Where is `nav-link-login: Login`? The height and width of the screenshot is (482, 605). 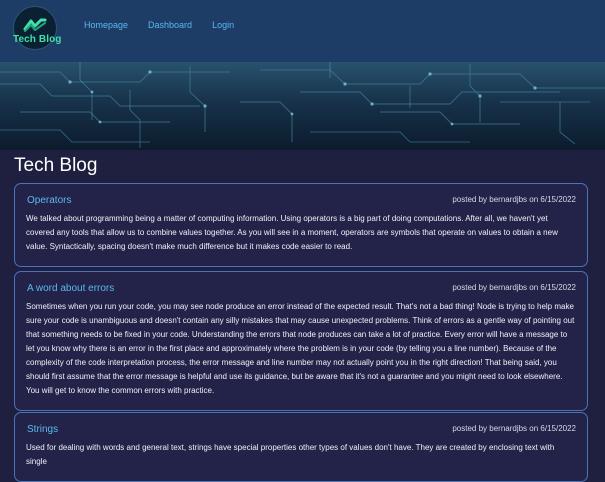 nav-link-login: Login is located at coordinates (223, 25).